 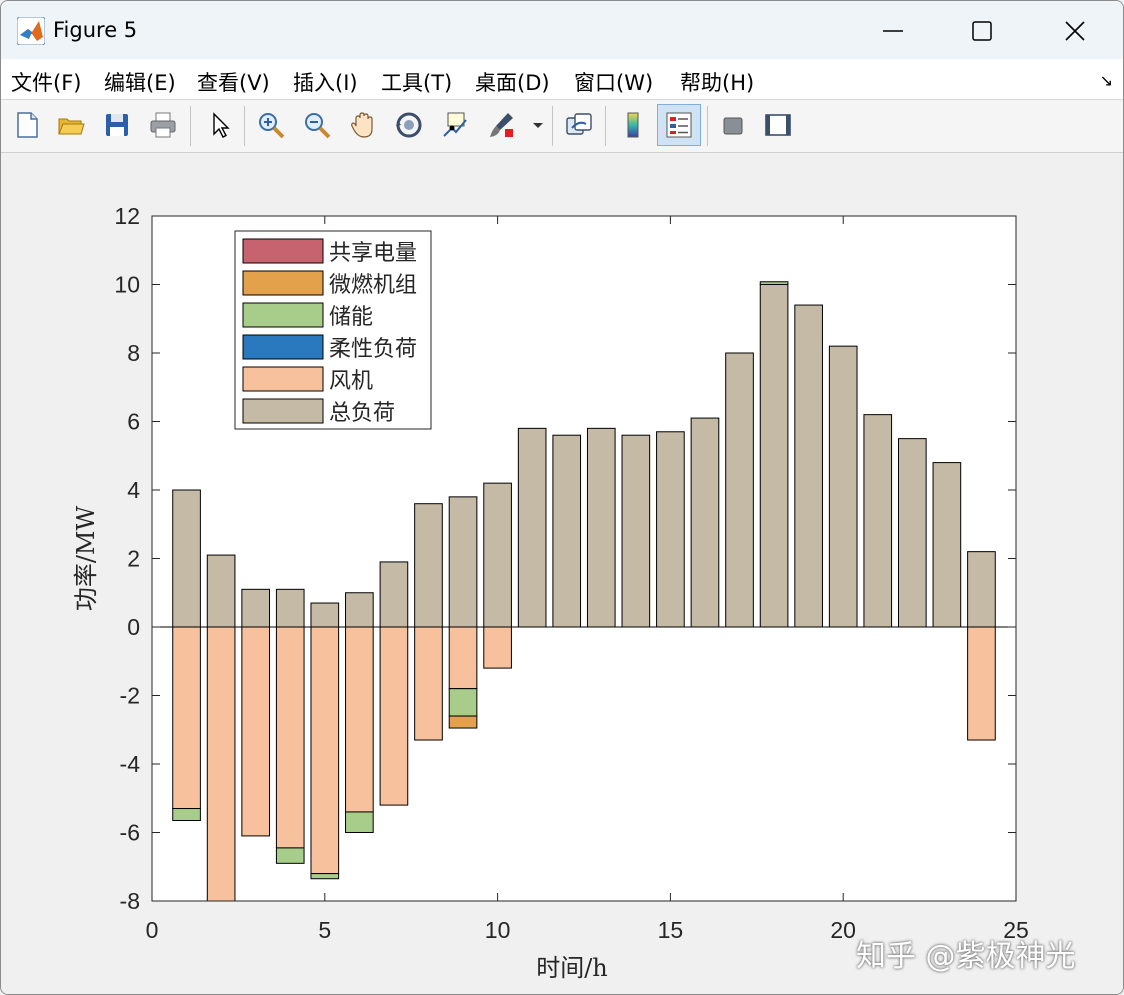 What do you see at coordinates (416, 82) in the screenshot?
I see `menu-tools: 工具(T)` at bounding box center [416, 82].